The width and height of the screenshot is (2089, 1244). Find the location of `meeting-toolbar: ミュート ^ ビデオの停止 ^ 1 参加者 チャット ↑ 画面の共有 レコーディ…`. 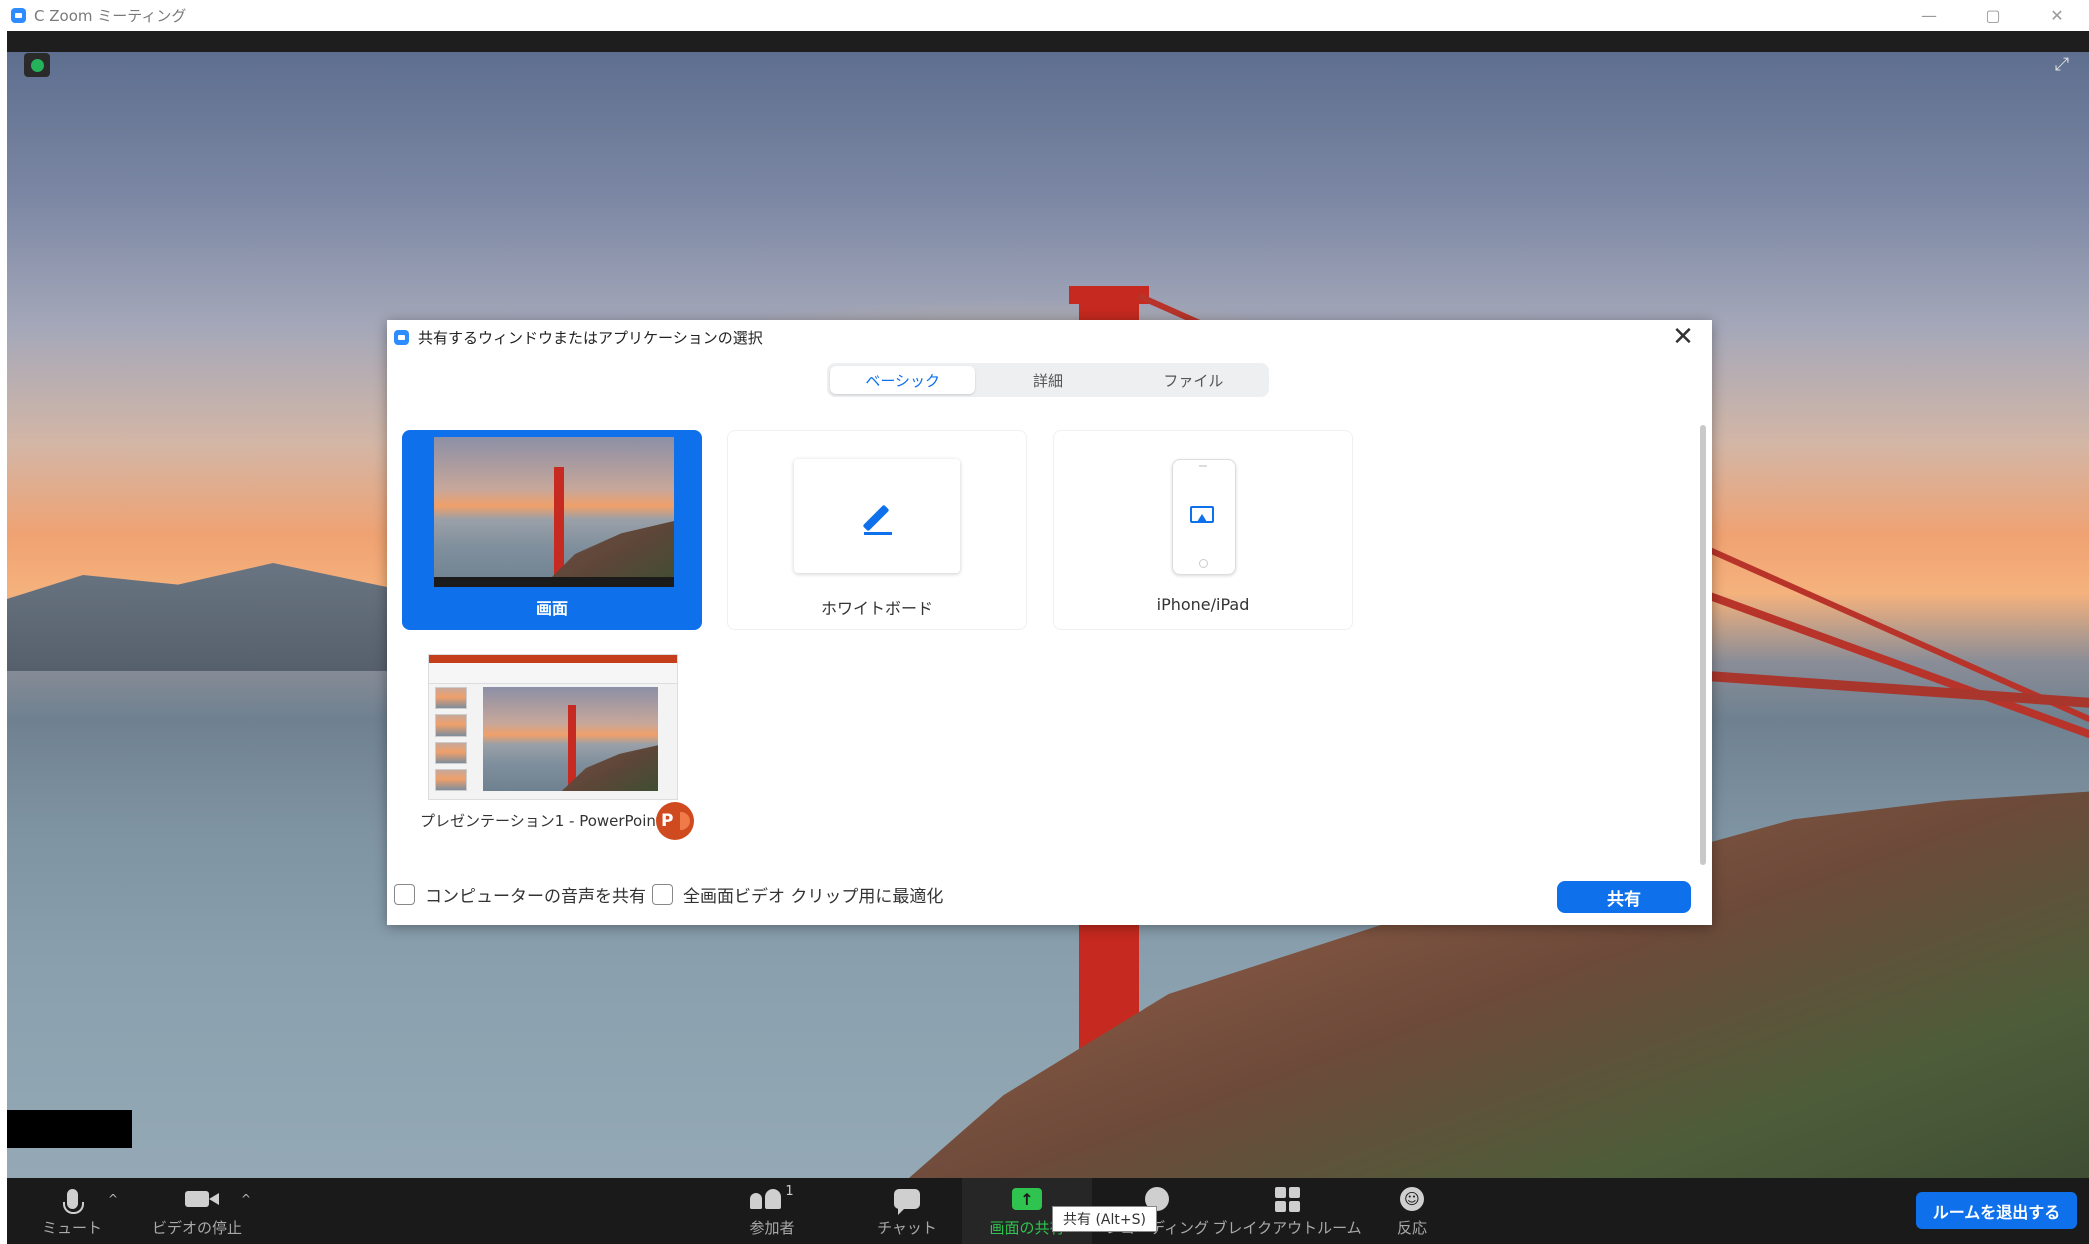

meeting-toolbar: ミュート ^ ビデオの停止 ^ 1 参加者 チャット ↑ 画面の共有 レコーディ… is located at coordinates (1048, 1211).